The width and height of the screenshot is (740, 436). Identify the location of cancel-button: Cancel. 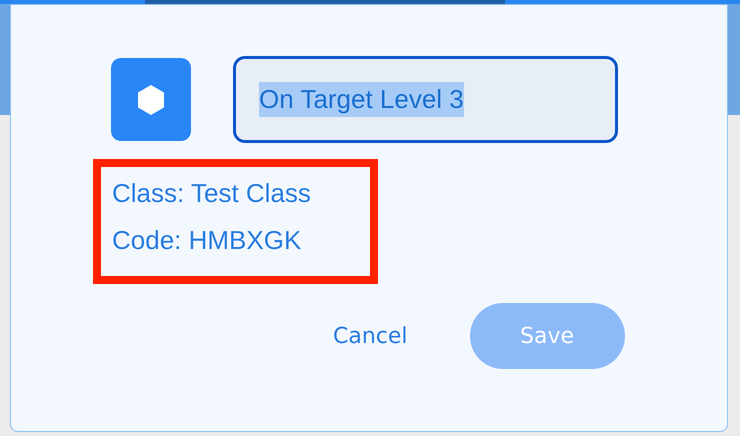
(370, 336).